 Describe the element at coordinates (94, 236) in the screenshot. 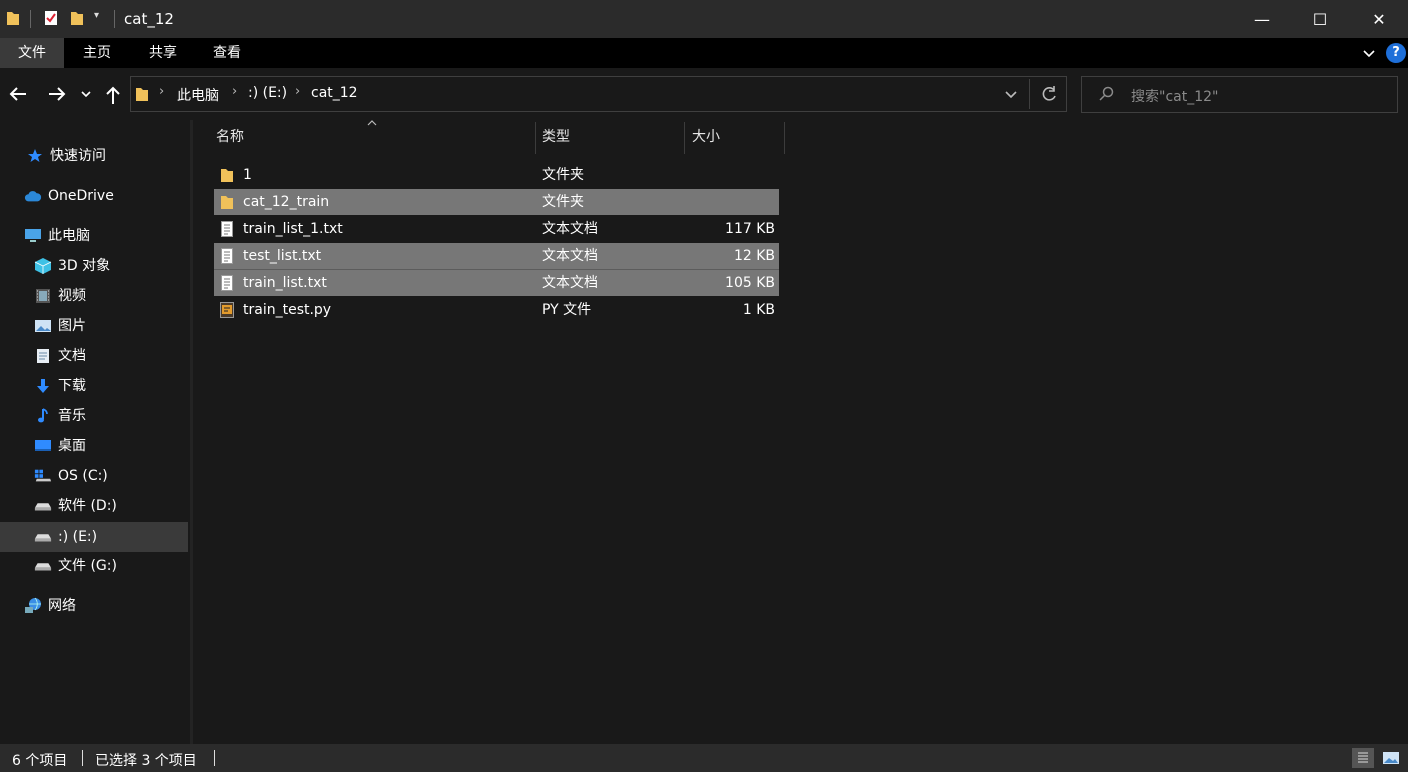

I see `sidebar-item-this-pc: 此电脑` at that location.